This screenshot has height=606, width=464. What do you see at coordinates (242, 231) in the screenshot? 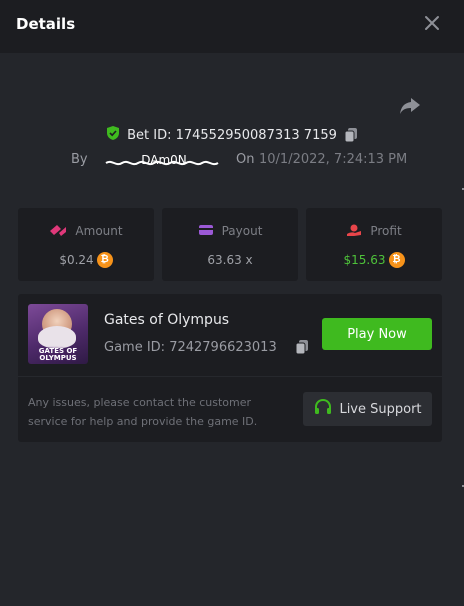
I see `payout-label: Payout` at bounding box center [242, 231].